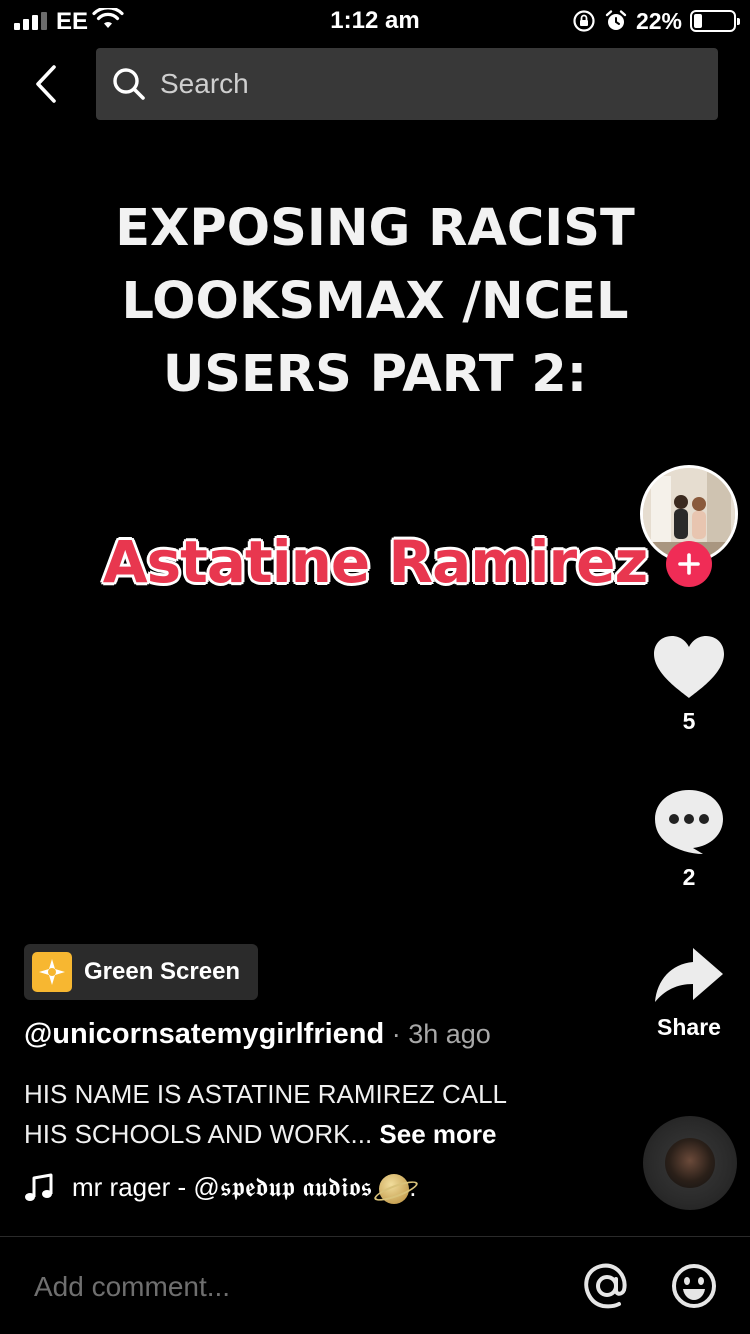  I want to click on chevron-left-icon, so click(46, 84).